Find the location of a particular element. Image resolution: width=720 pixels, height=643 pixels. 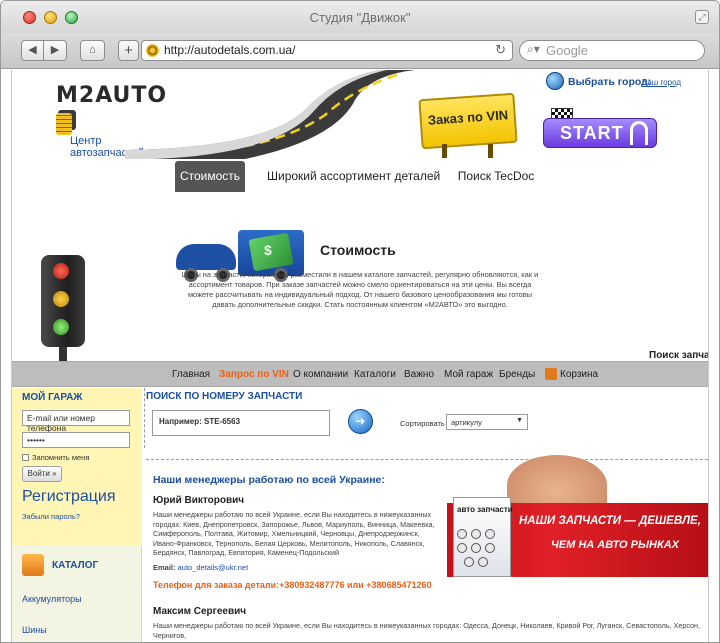

catalog-title: КАТАЛОГ is located at coordinates (75, 565).